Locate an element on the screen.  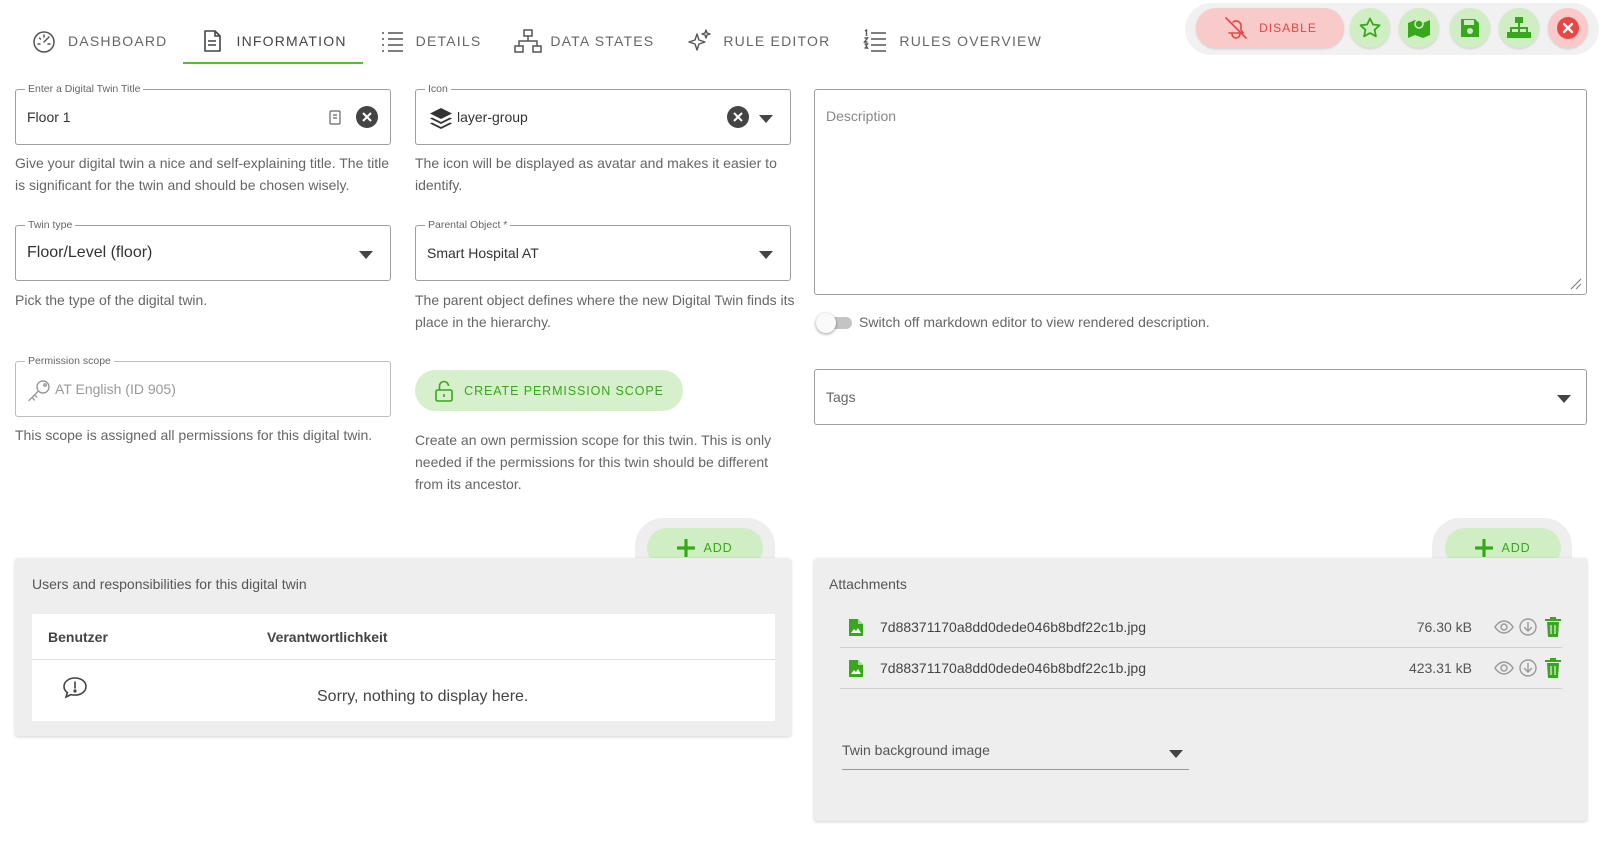
map-icon is located at coordinates (1419, 28).